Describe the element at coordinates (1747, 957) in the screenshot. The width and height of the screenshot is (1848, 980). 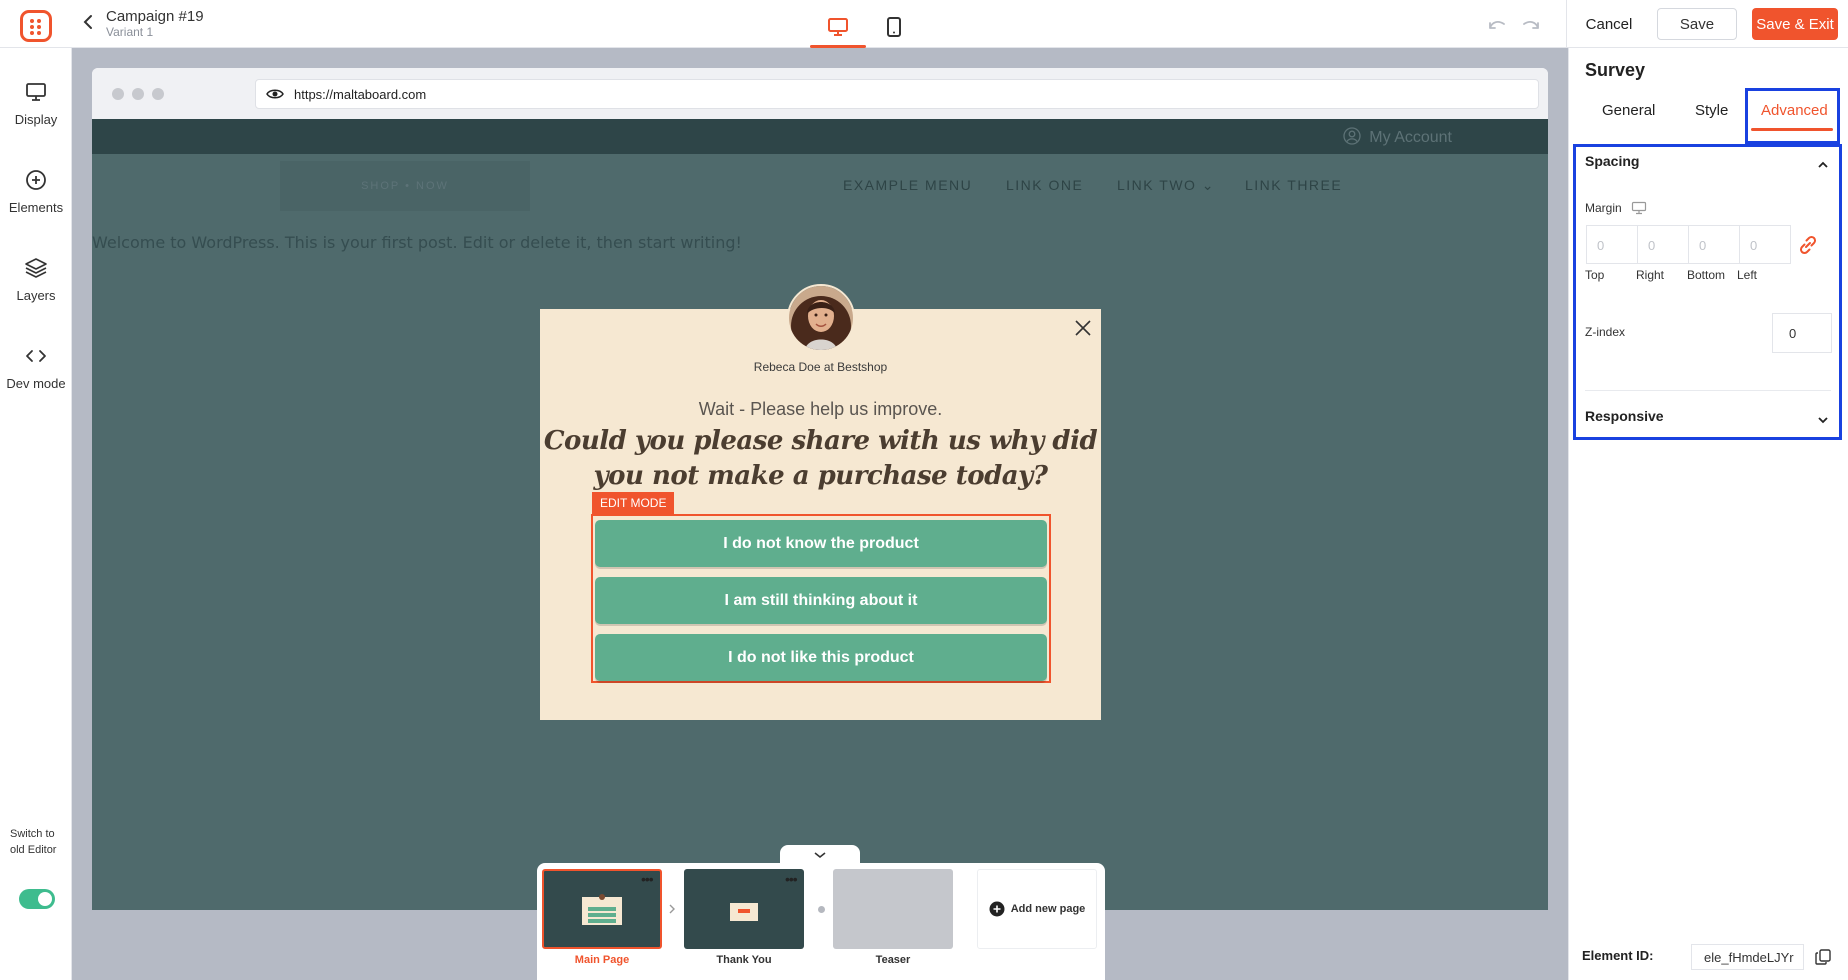
I see `element-id-field: ele_fHmdeLJYr` at that location.